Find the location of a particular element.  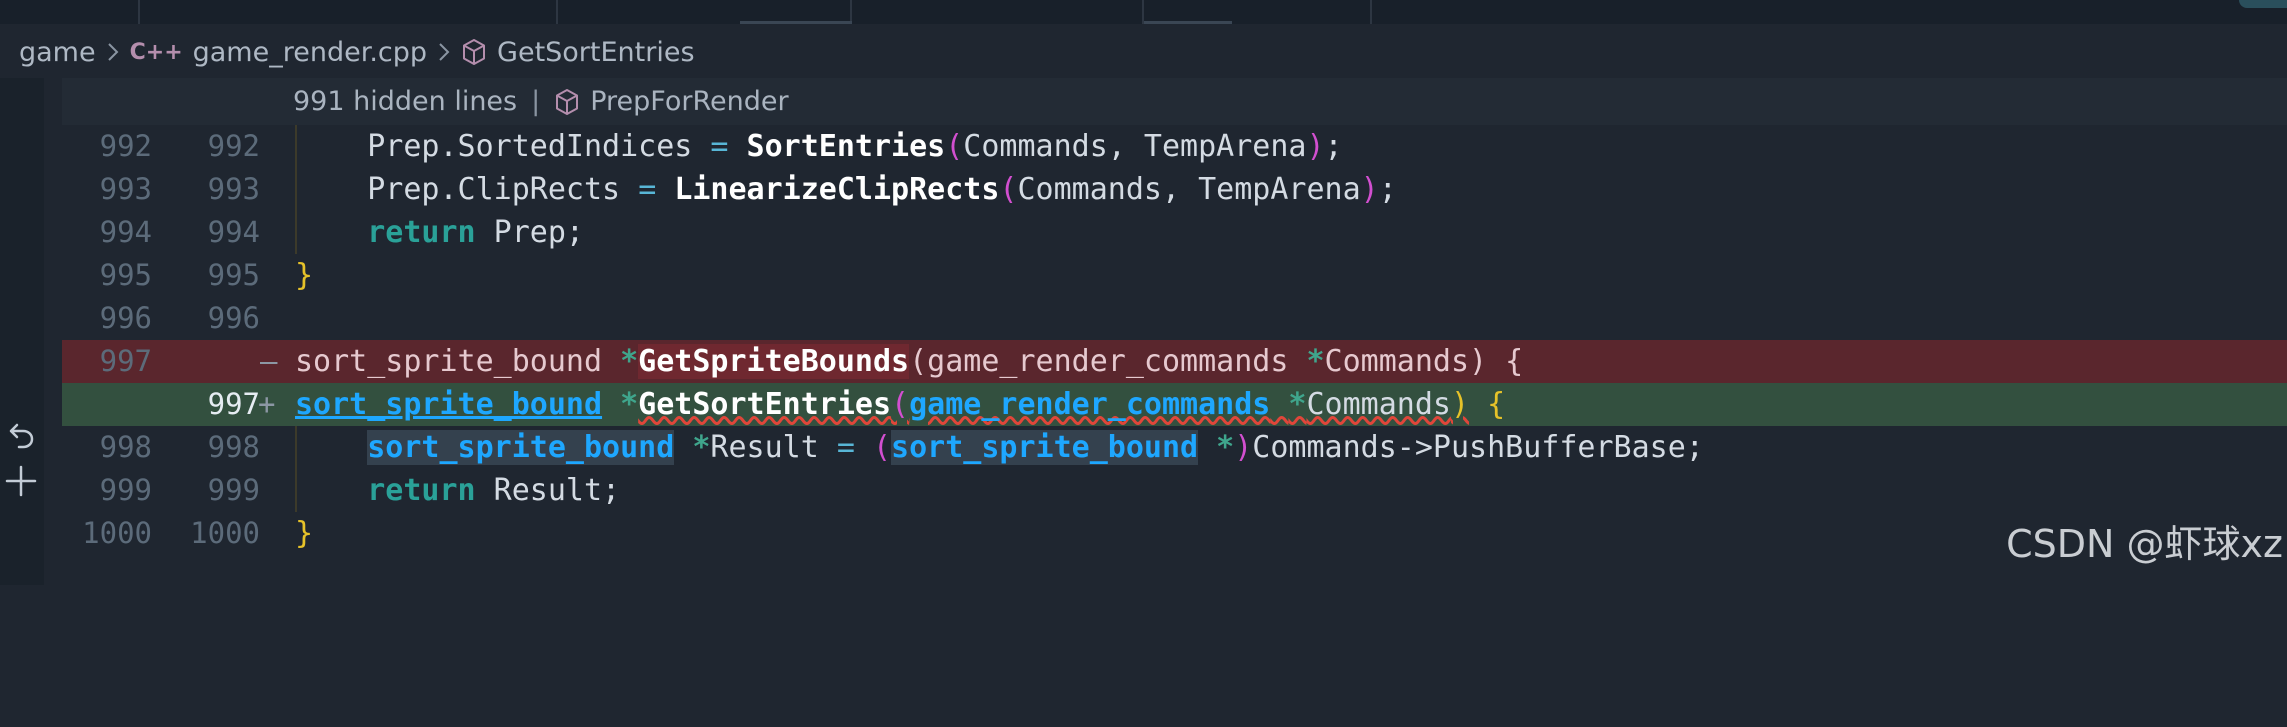

code-line: 994 994 return Prep; is located at coordinates (1174, 232).